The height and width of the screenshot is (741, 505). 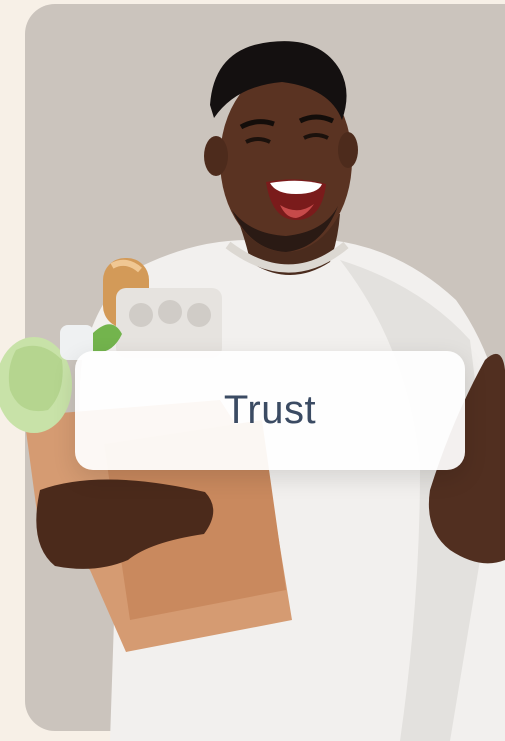 I want to click on right-ear, so click(x=348, y=150).